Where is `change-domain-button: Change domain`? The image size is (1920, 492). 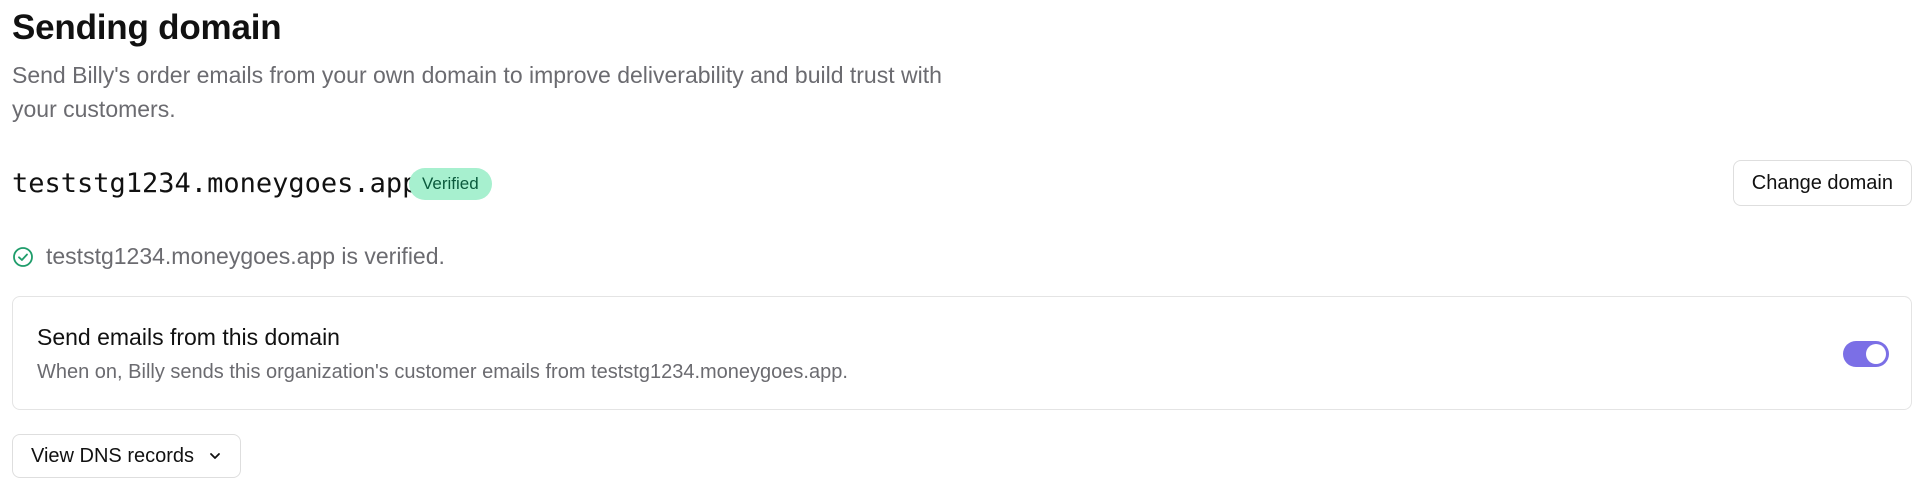 change-domain-button: Change domain is located at coordinates (1822, 183).